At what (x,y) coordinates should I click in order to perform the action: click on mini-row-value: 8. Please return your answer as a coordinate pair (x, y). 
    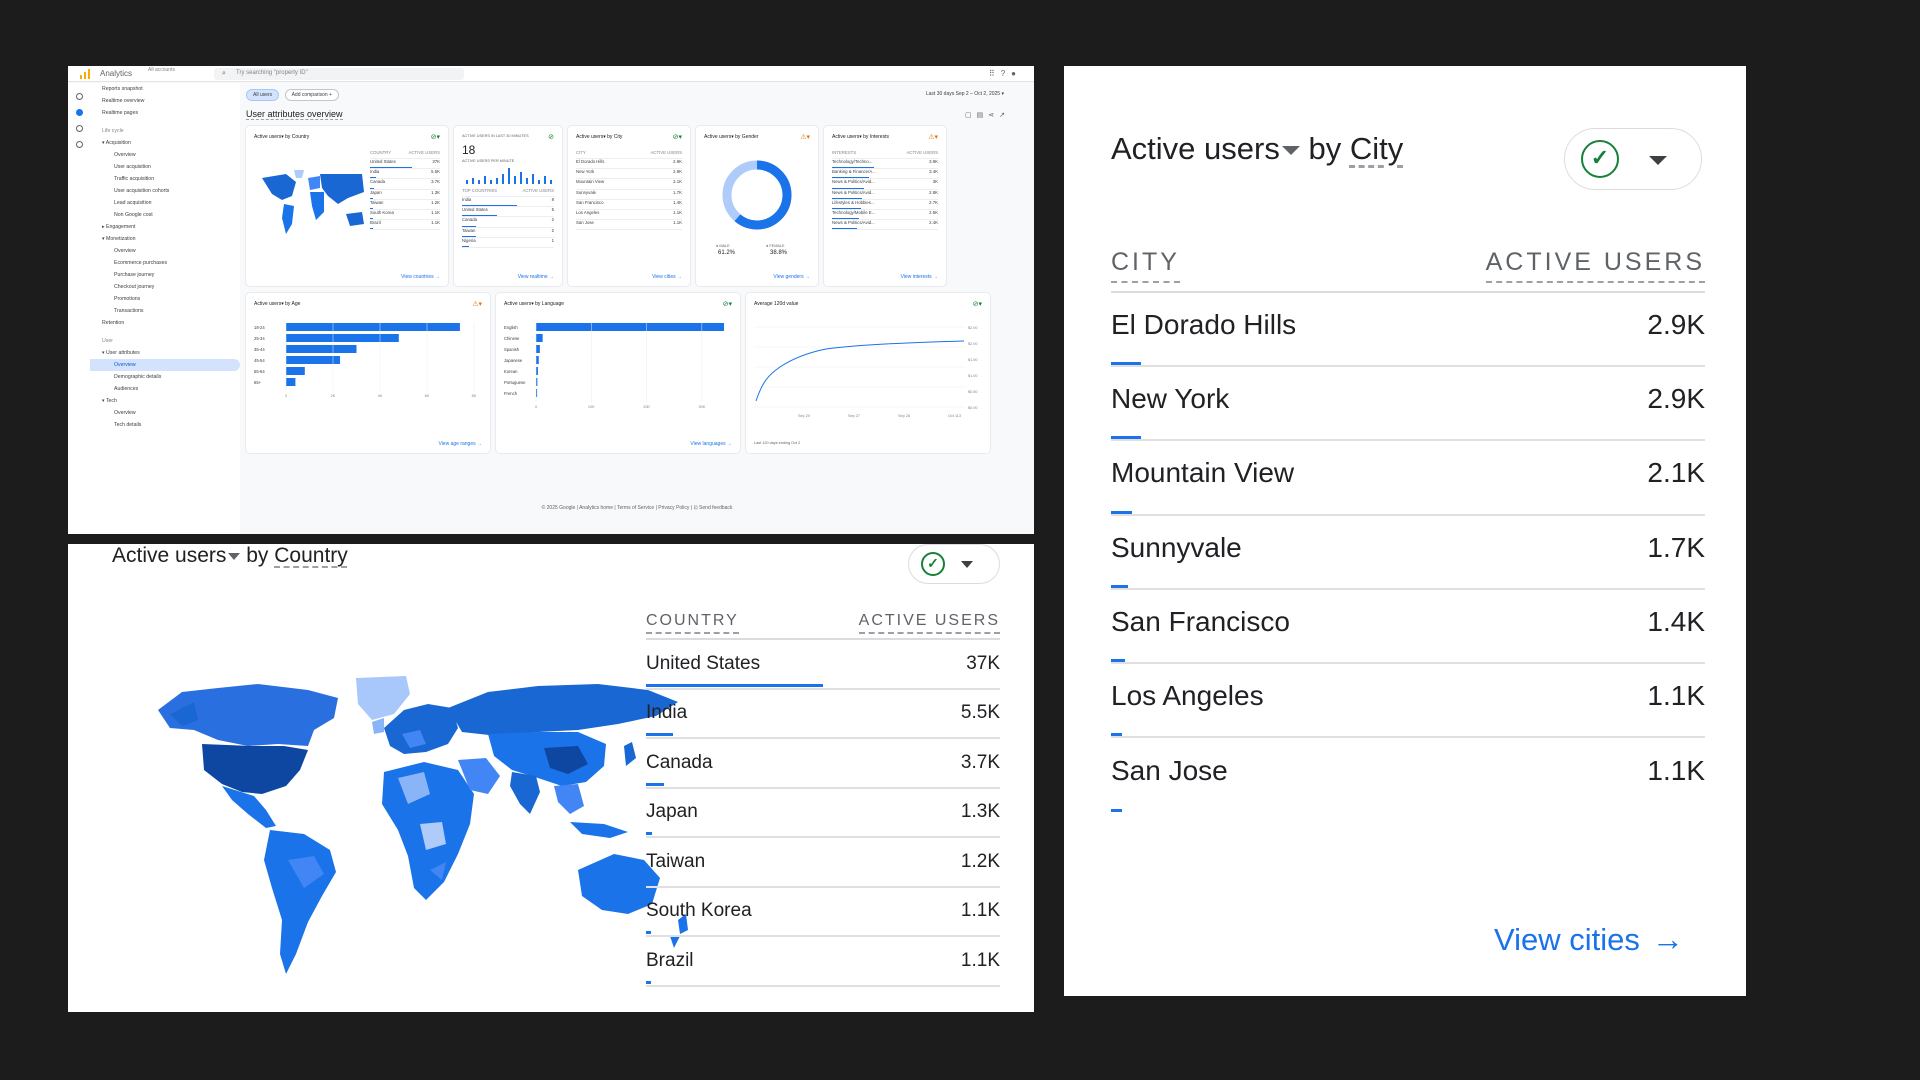
    Looking at the image, I should click on (552, 199).